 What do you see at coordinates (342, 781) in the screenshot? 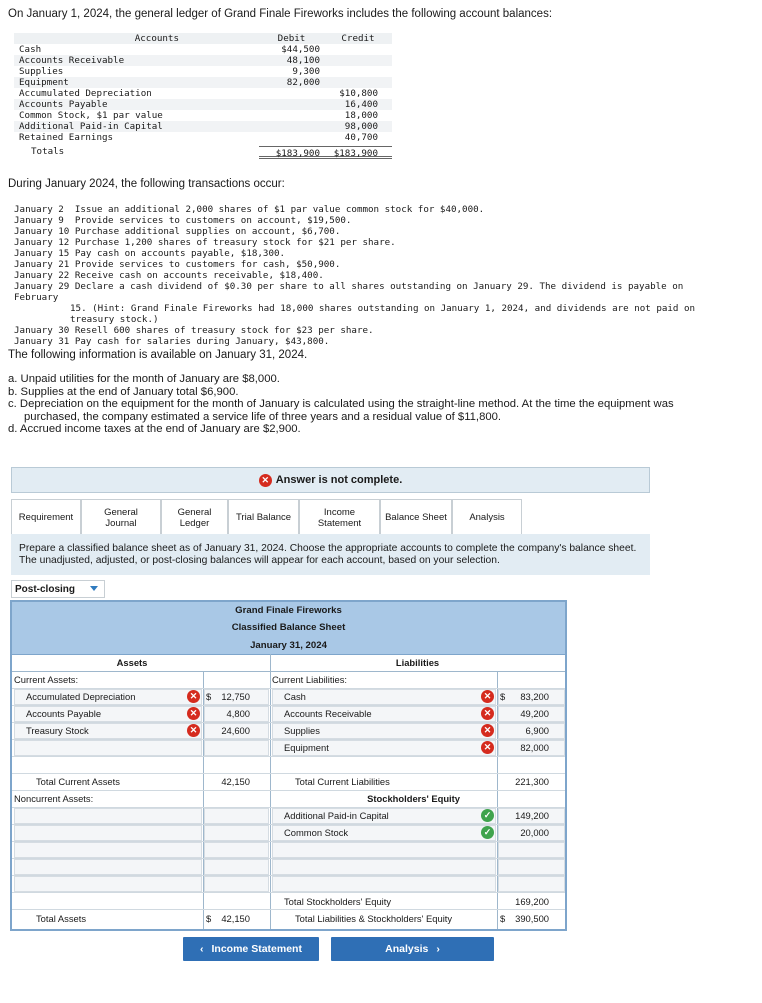
I see `total-current-liabilities-label: Total Current Liabilities` at bounding box center [342, 781].